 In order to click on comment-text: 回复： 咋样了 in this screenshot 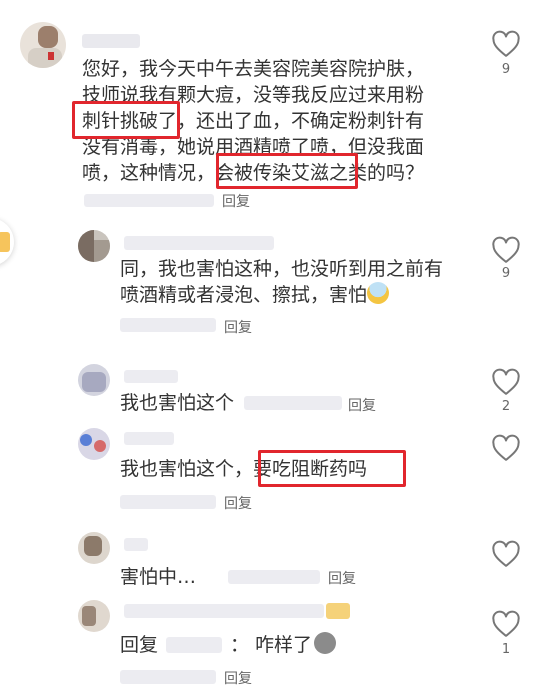, I will do `click(228, 645)`.